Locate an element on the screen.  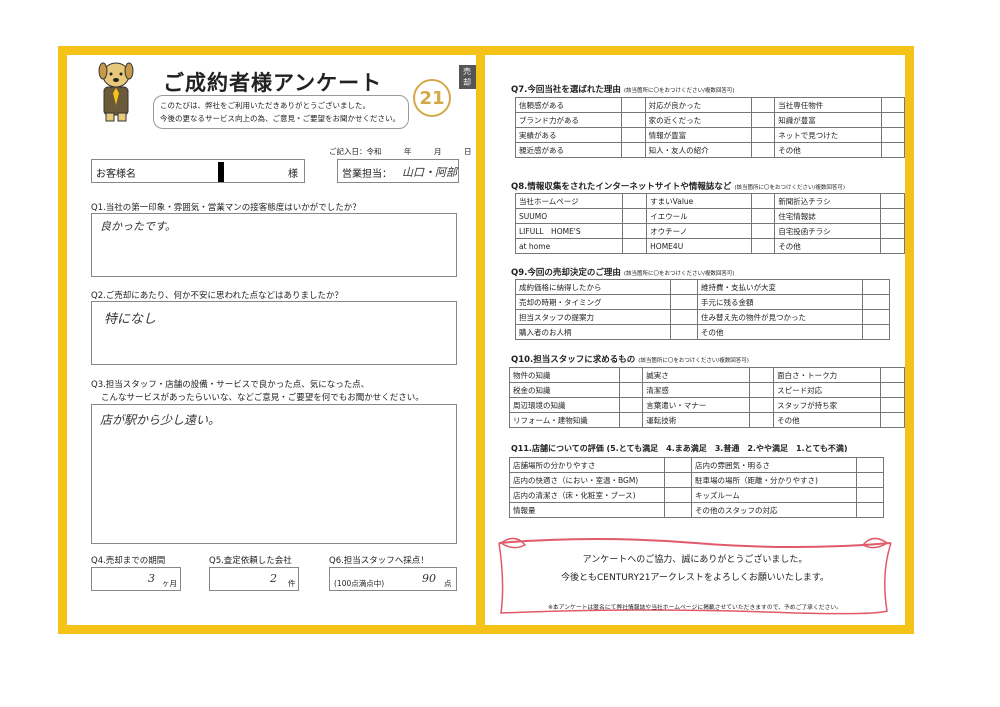
thanks-line-1: アンケートへのご協力、誠にありがとうございました。 is located at coordinates (695, 560).